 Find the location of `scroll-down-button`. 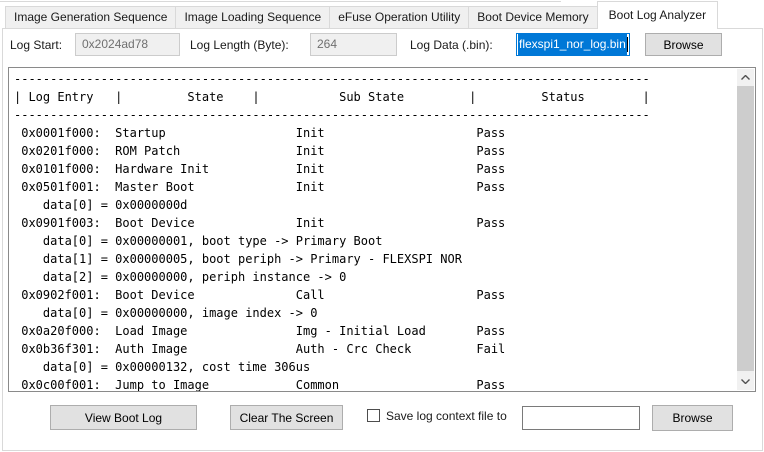

scroll-down-button is located at coordinates (745, 381).